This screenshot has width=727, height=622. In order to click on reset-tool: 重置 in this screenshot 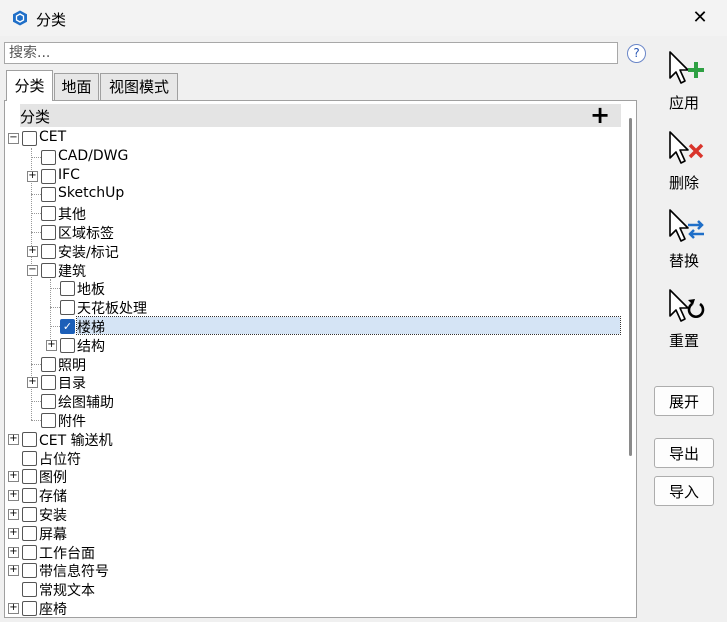, I will do `click(684, 318)`.